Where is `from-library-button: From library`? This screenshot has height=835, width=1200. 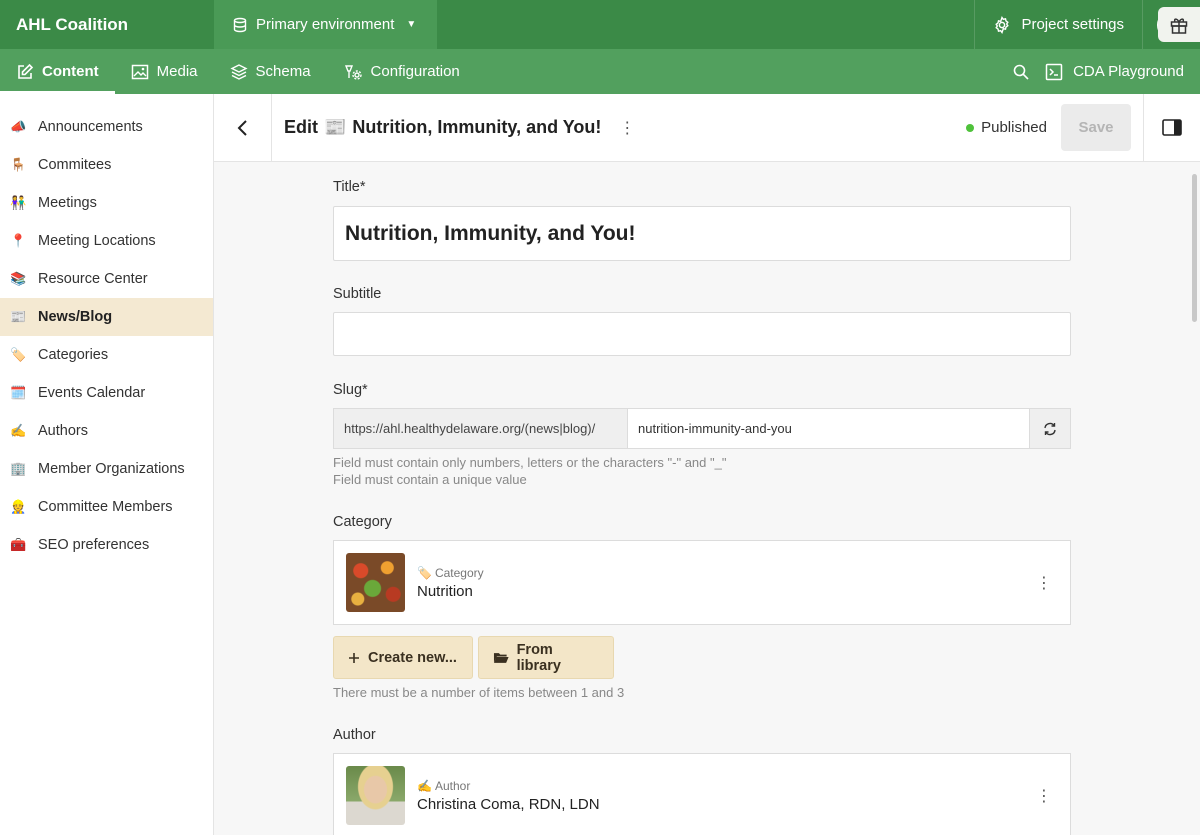
from-library-button: From library is located at coordinates (546, 657).